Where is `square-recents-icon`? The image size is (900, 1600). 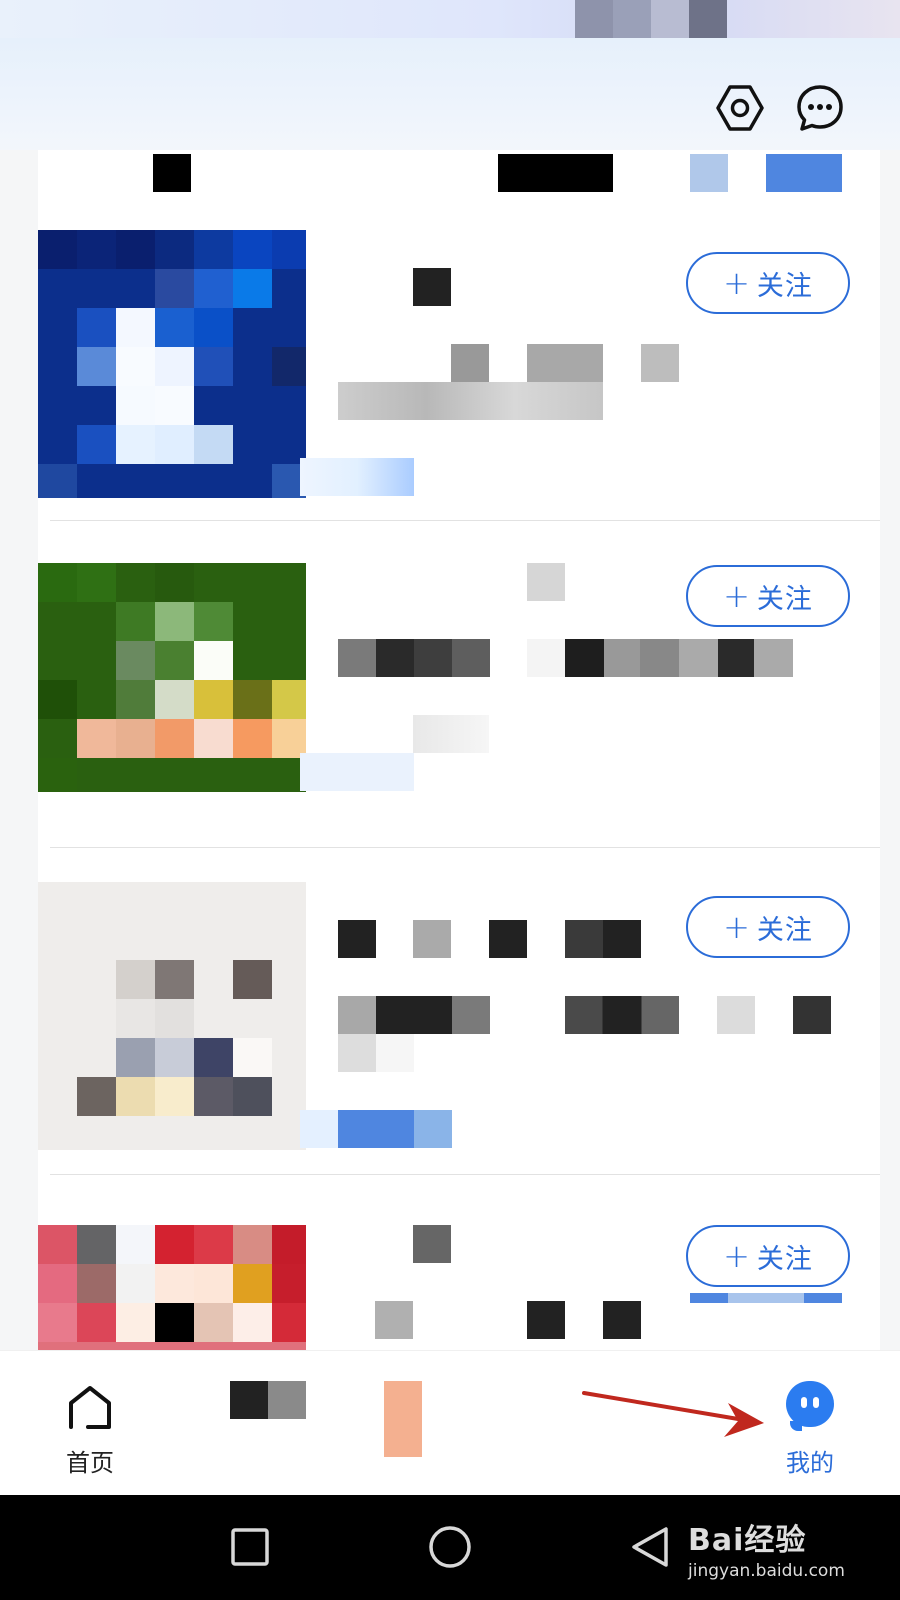
square-recents-icon is located at coordinates (250, 1547).